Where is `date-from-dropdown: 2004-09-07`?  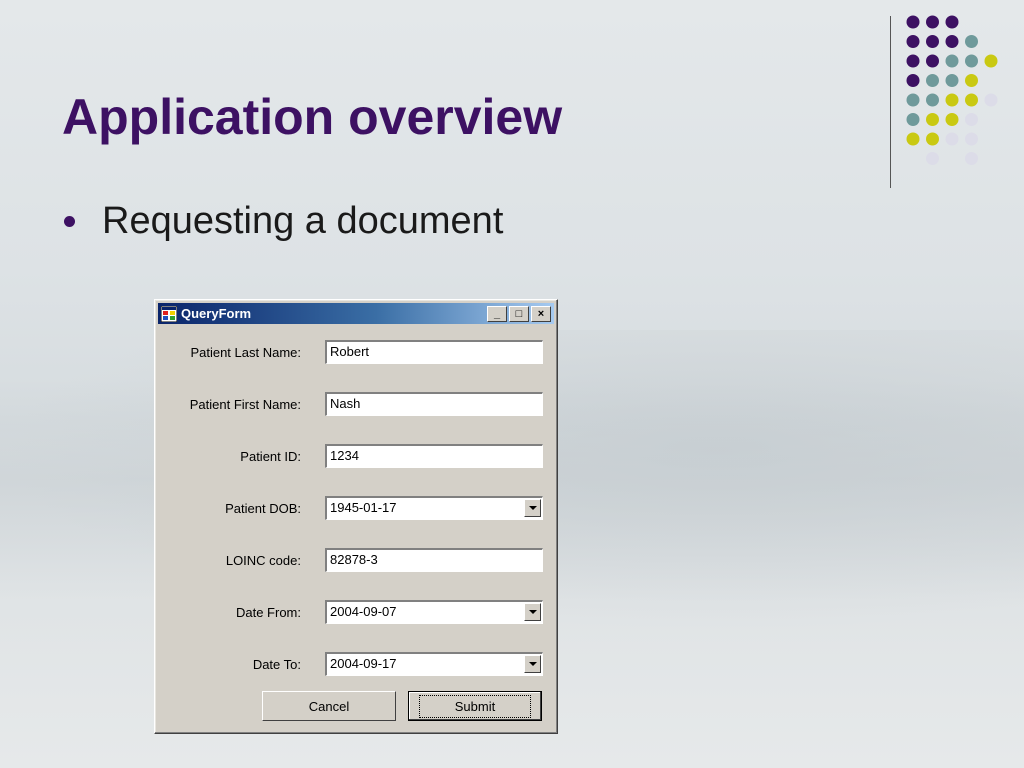
date-from-dropdown: 2004-09-07 is located at coordinates (434, 612).